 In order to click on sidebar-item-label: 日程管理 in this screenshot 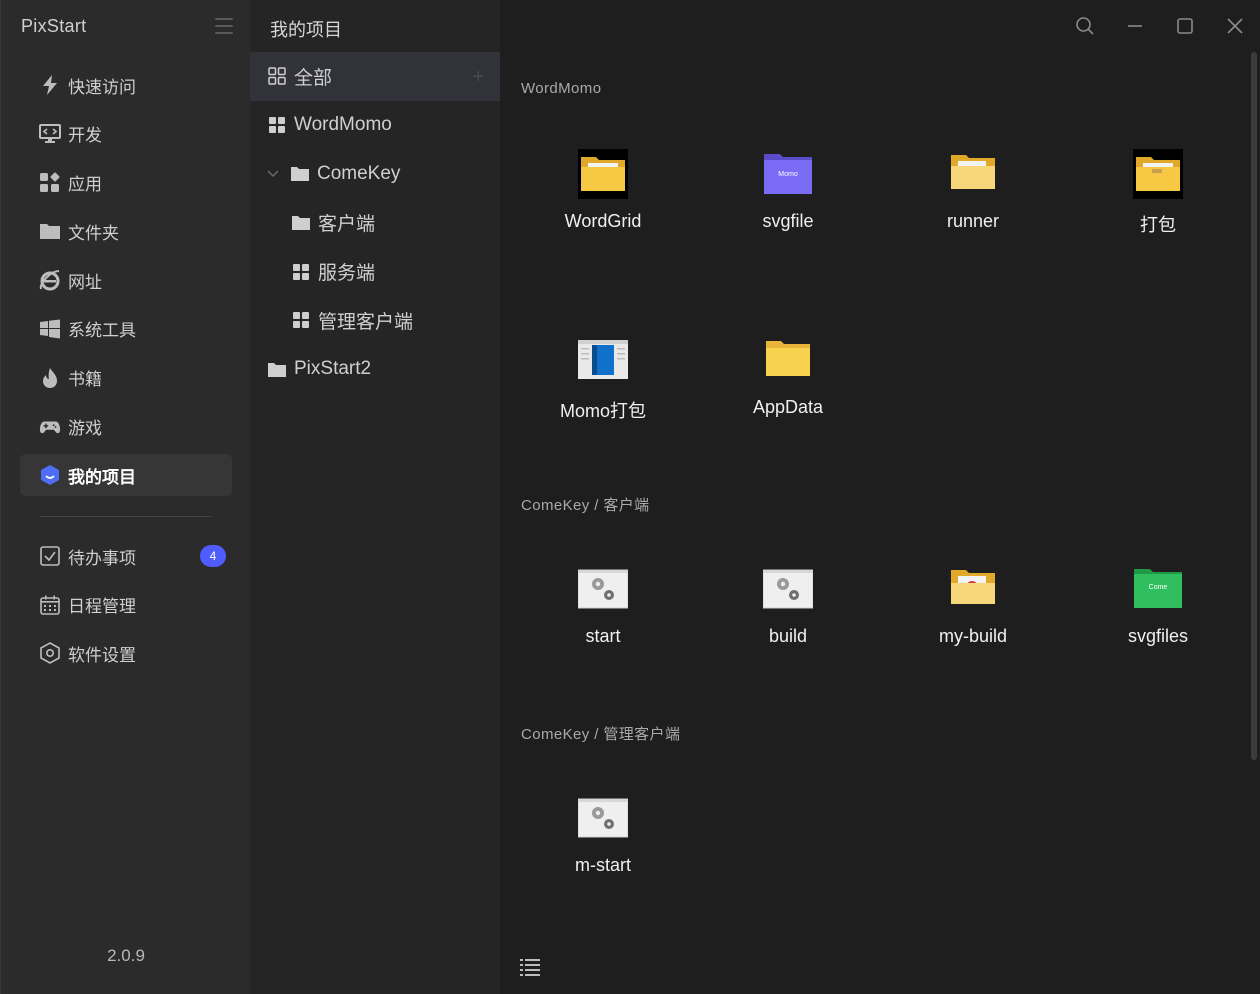, I will do `click(102, 607)`.